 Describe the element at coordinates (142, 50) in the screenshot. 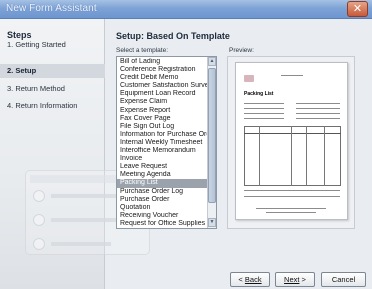

I see `select-template-label: Select a template:` at that location.